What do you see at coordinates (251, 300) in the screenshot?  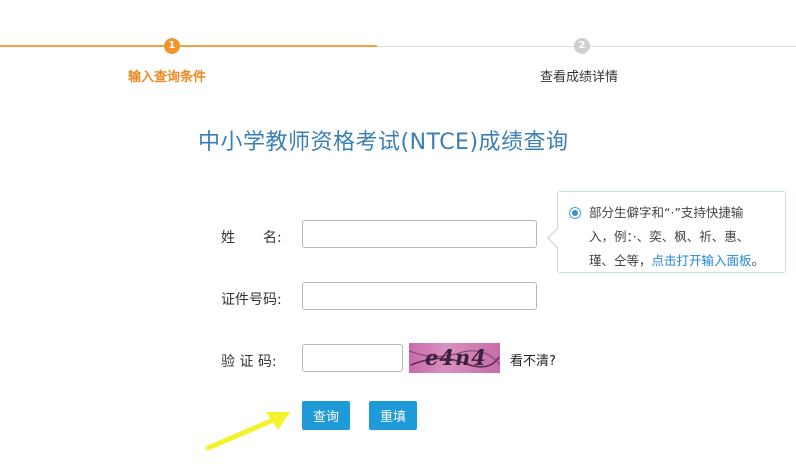 I see `id-number-label: 证件号码:` at bounding box center [251, 300].